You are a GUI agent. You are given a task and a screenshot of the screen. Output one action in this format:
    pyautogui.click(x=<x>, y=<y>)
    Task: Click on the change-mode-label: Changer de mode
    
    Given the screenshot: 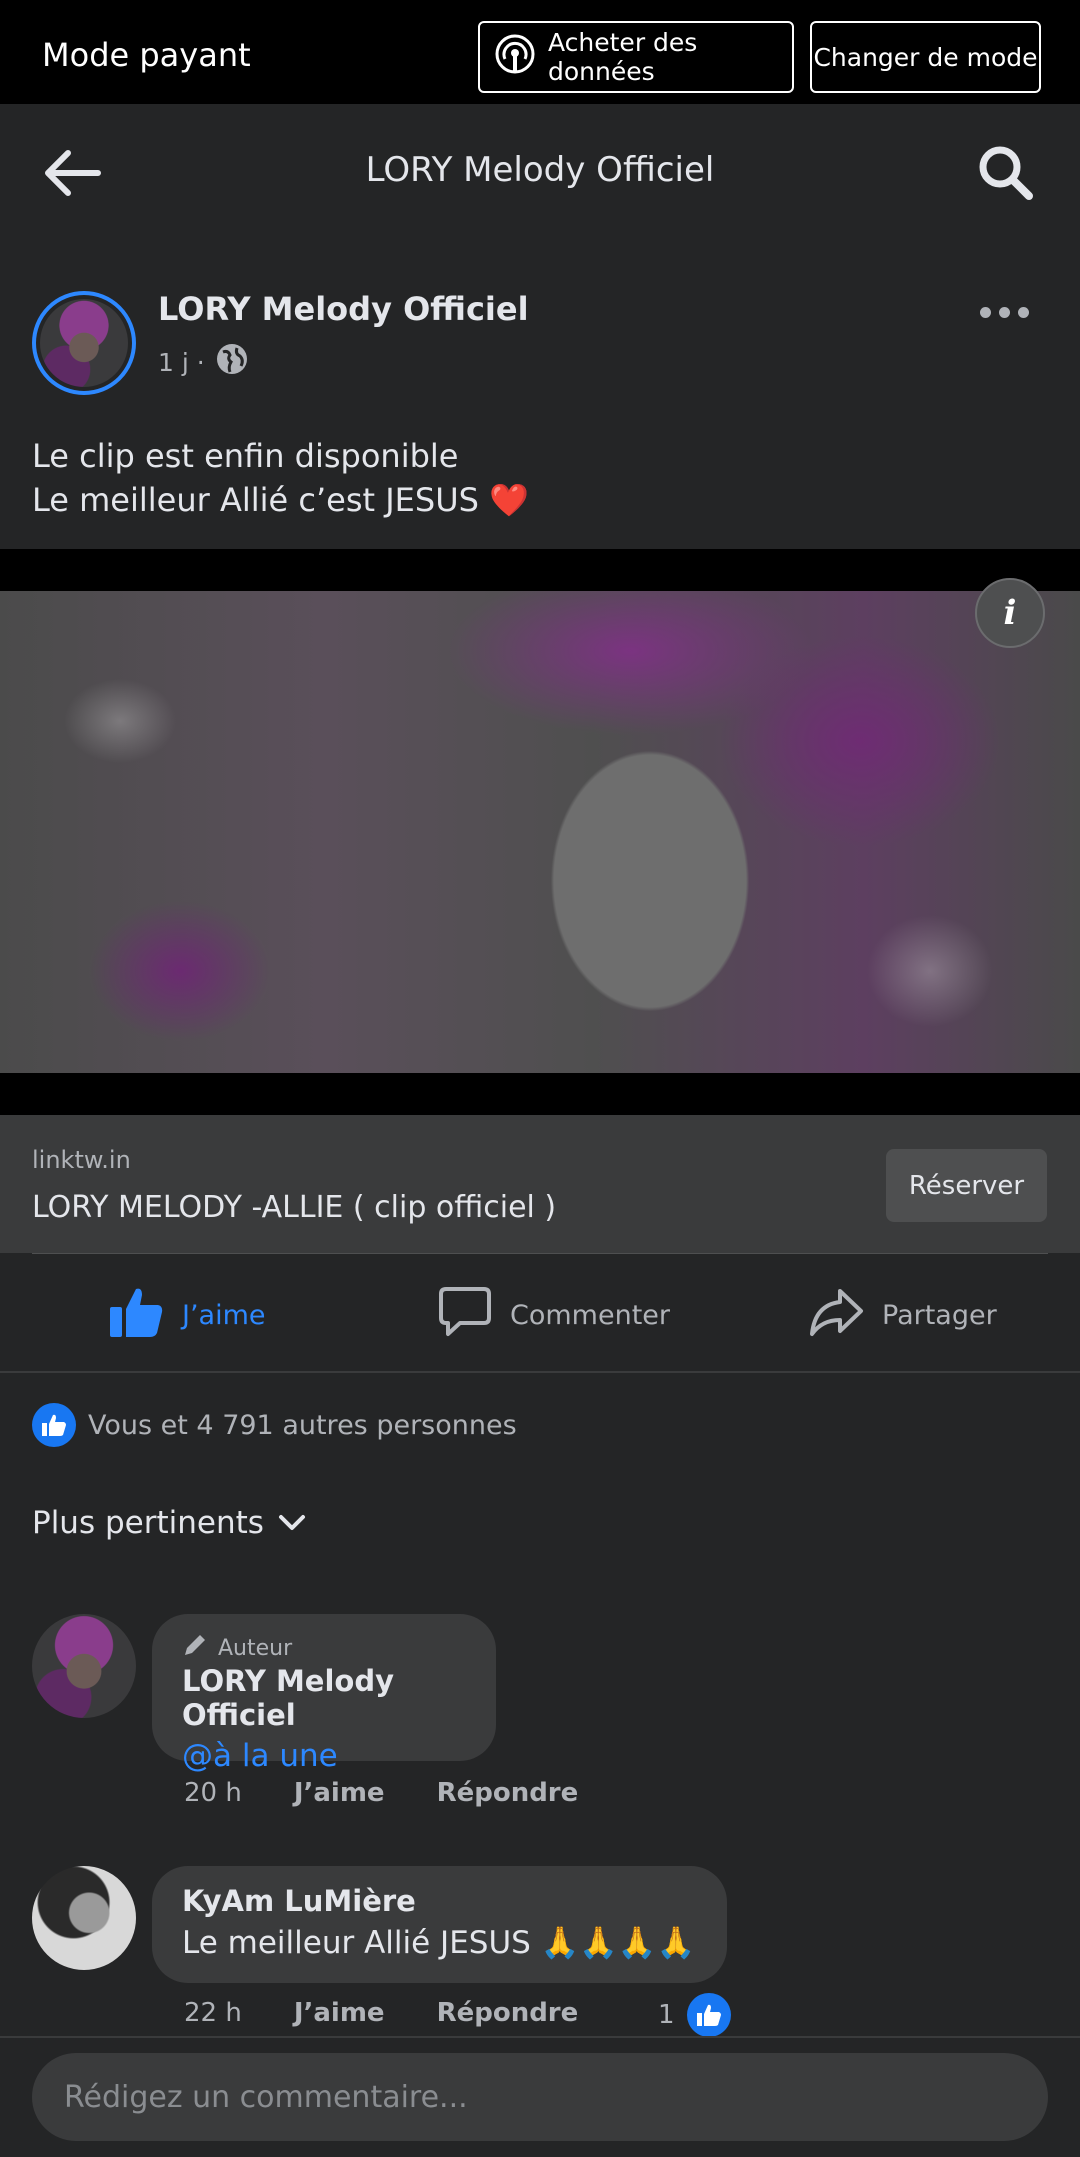 What is the action you would take?
    pyautogui.click(x=925, y=57)
    